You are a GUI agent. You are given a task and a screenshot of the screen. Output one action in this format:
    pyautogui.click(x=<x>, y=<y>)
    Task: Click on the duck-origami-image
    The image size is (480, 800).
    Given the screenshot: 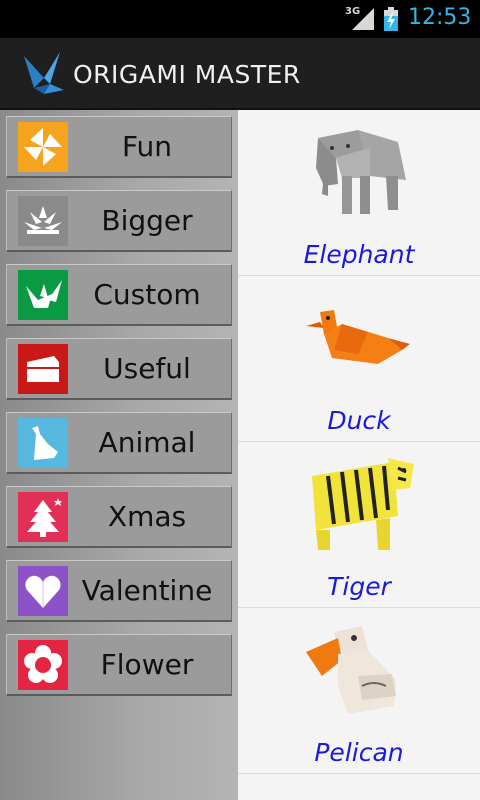 What is the action you would take?
    pyautogui.click(x=358, y=337)
    